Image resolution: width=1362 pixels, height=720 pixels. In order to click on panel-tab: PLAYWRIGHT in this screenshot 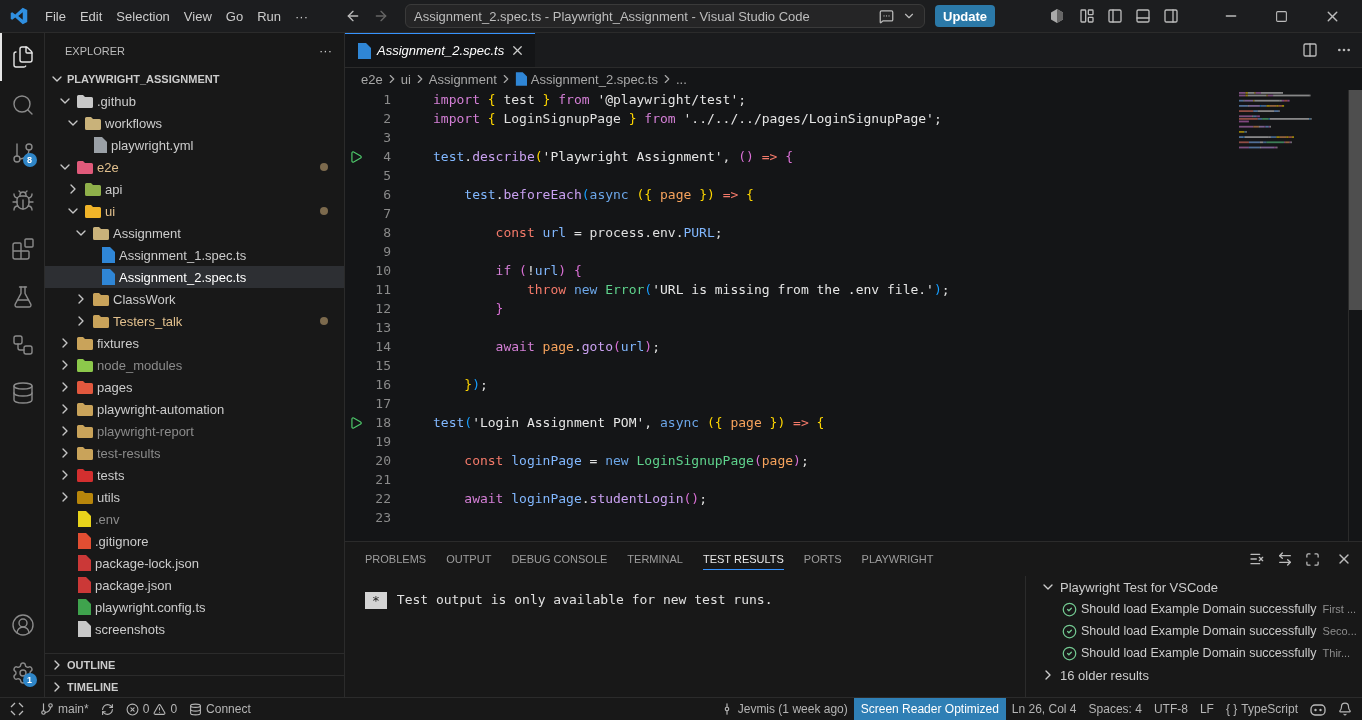, I will do `click(897, 559)`.